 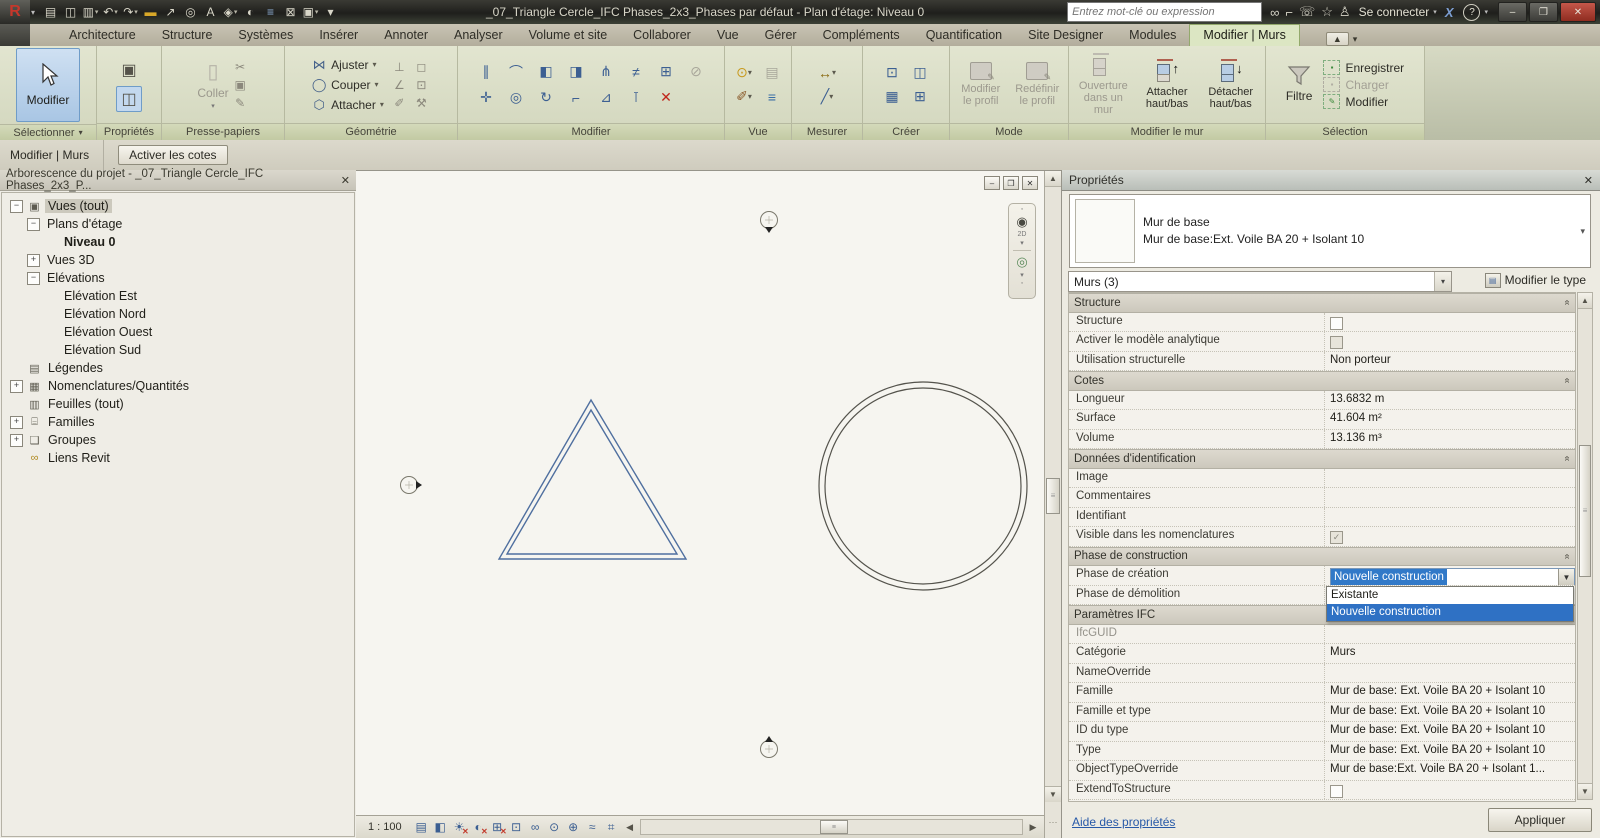 What do you see at coordinates (606, 97) in the screenshot?
I see `scale-icon: ⊿` at bounding box center [606, 97].